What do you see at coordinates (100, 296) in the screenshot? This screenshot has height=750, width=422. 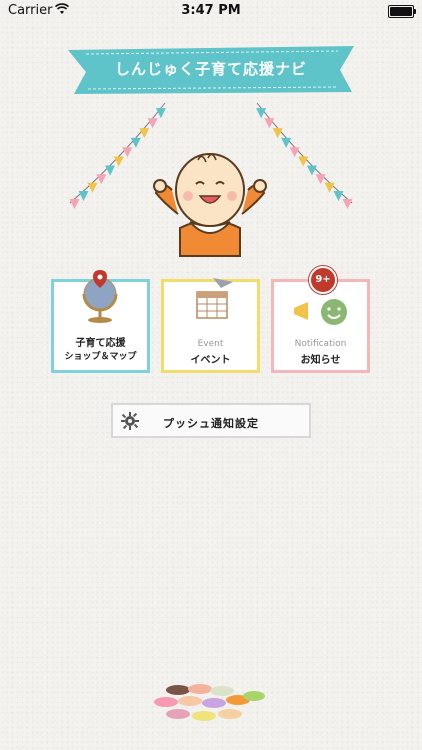 I see `globe-map-pin-icon` at bounding box center [100, 296].